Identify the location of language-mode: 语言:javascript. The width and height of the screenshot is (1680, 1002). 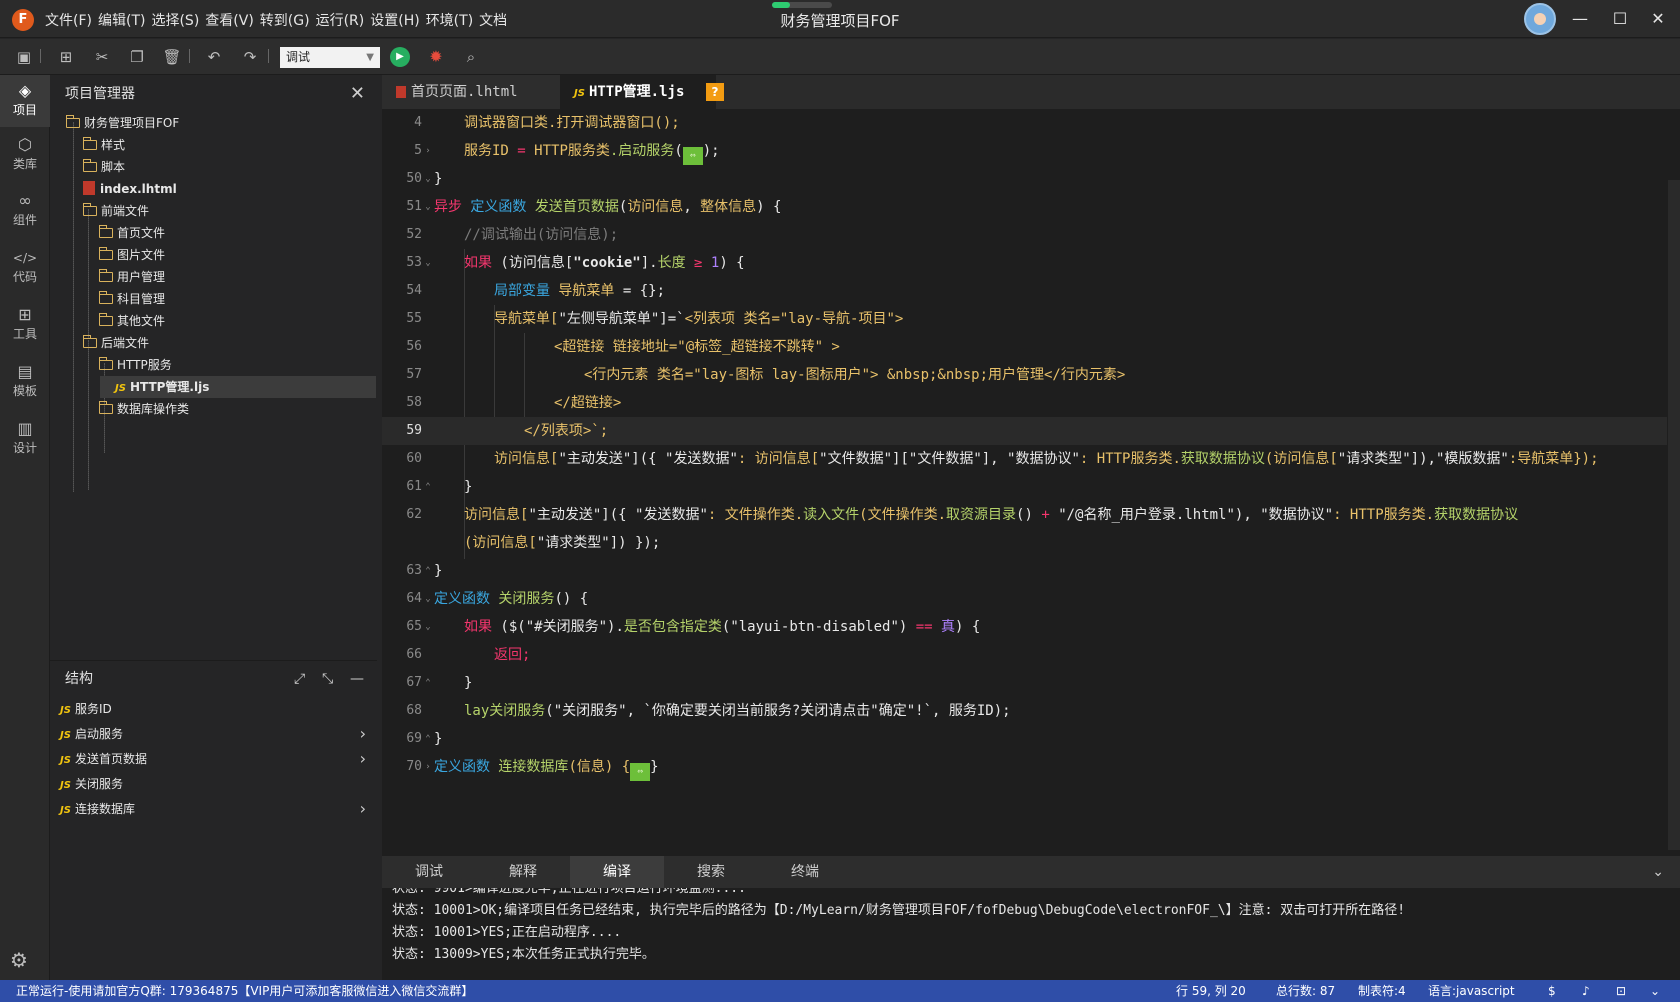
(1471, 991).